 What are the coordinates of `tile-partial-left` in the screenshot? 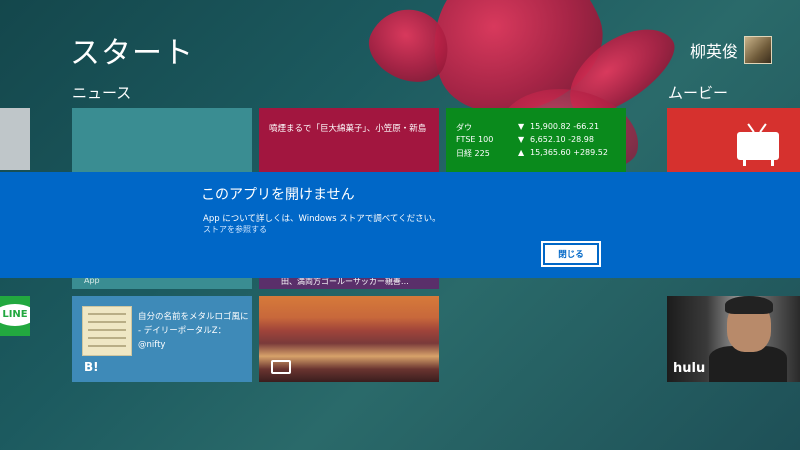 It's located at (15, 139).